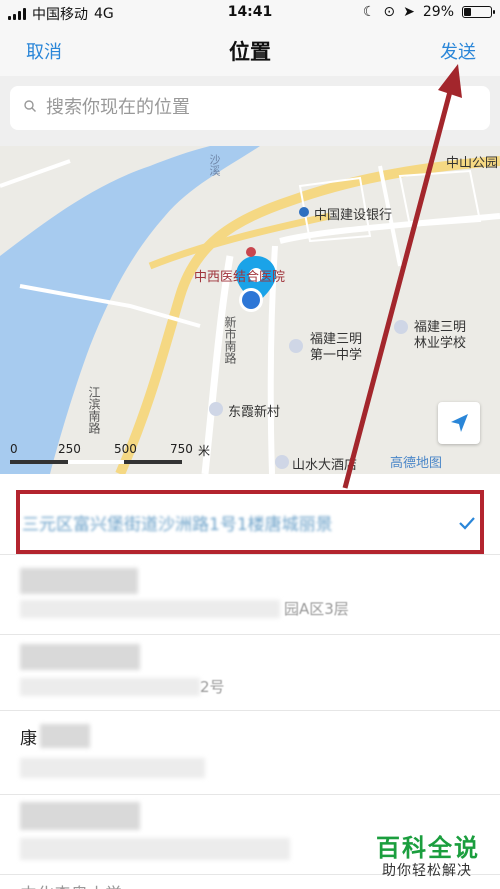 The image size is (500, 889). I want to click on road-label-xinshi: 新市南路, so click(230, 340).